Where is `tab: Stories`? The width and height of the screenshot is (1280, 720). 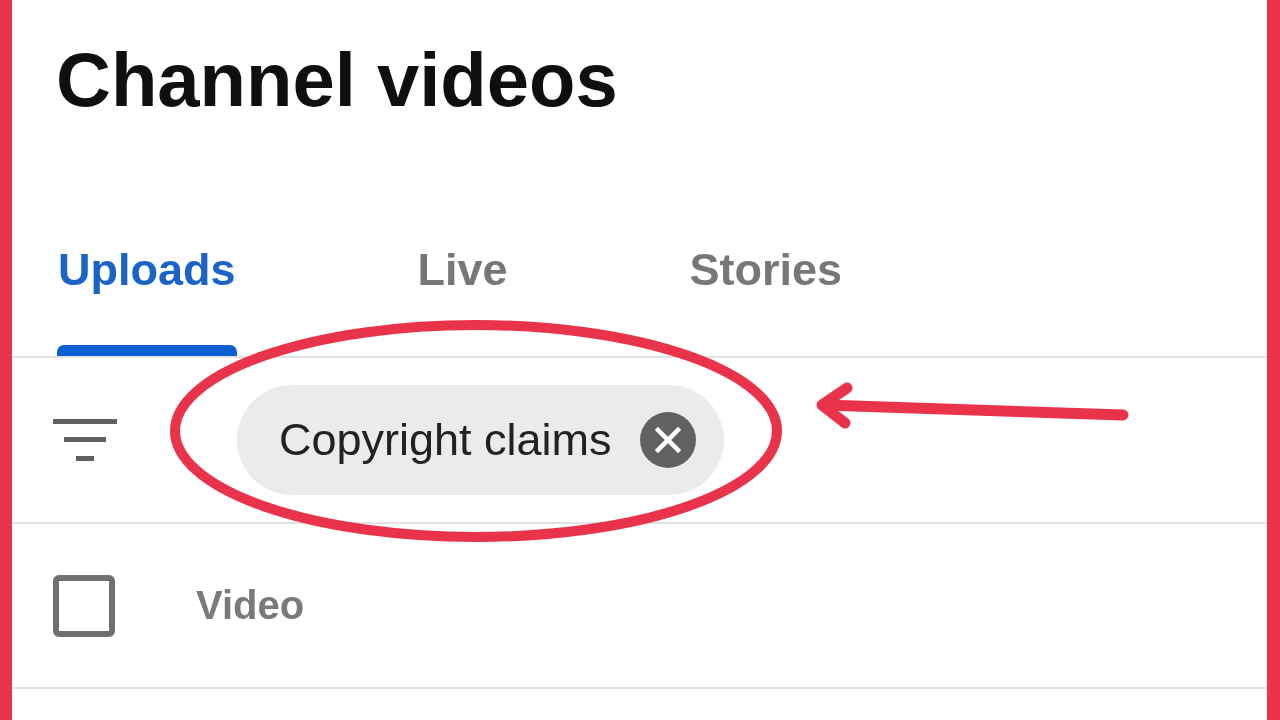
tab: Stories is located at coordinates (766, 301).